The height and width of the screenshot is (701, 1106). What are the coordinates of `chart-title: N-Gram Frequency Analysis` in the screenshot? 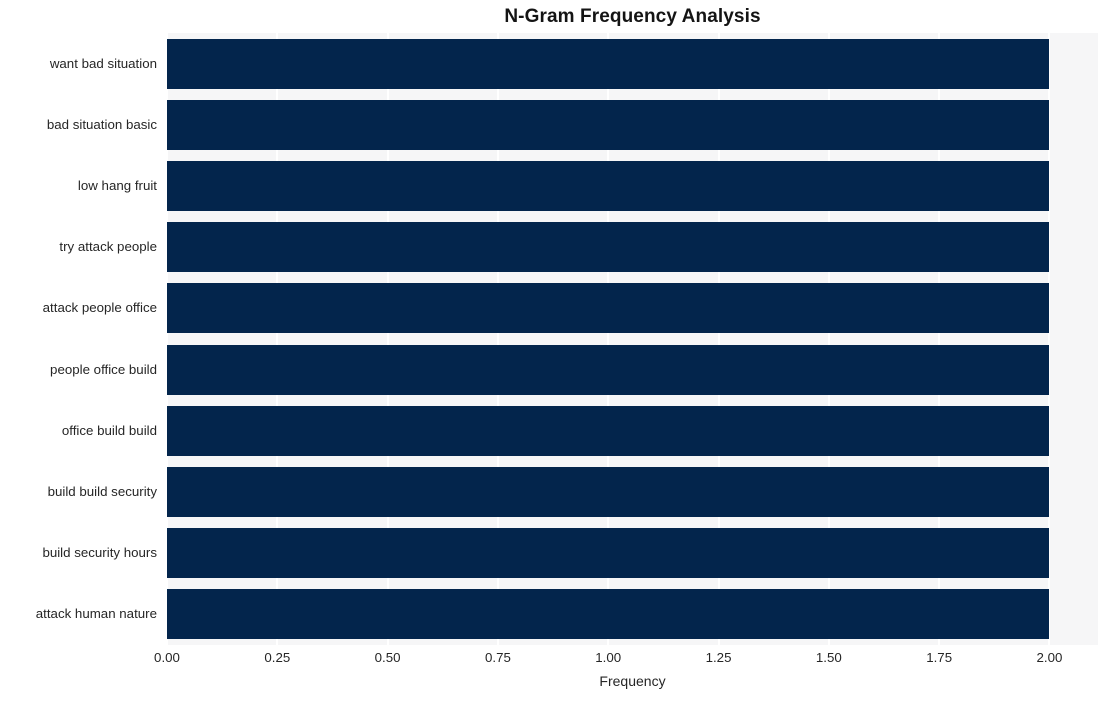 It's located at (632, 16).